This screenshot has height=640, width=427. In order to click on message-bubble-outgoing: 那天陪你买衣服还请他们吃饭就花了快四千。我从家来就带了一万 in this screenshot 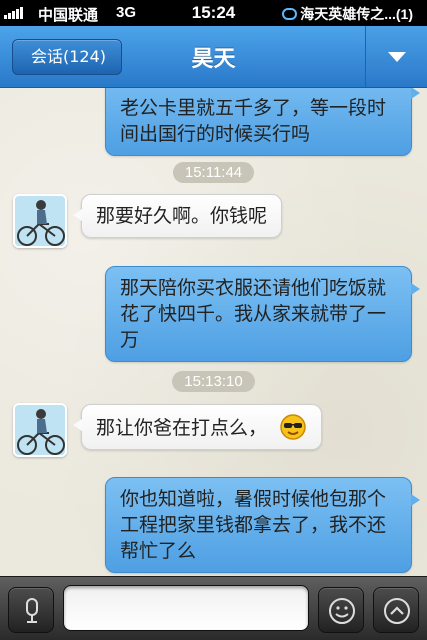, I will do `click(262, 314)`.